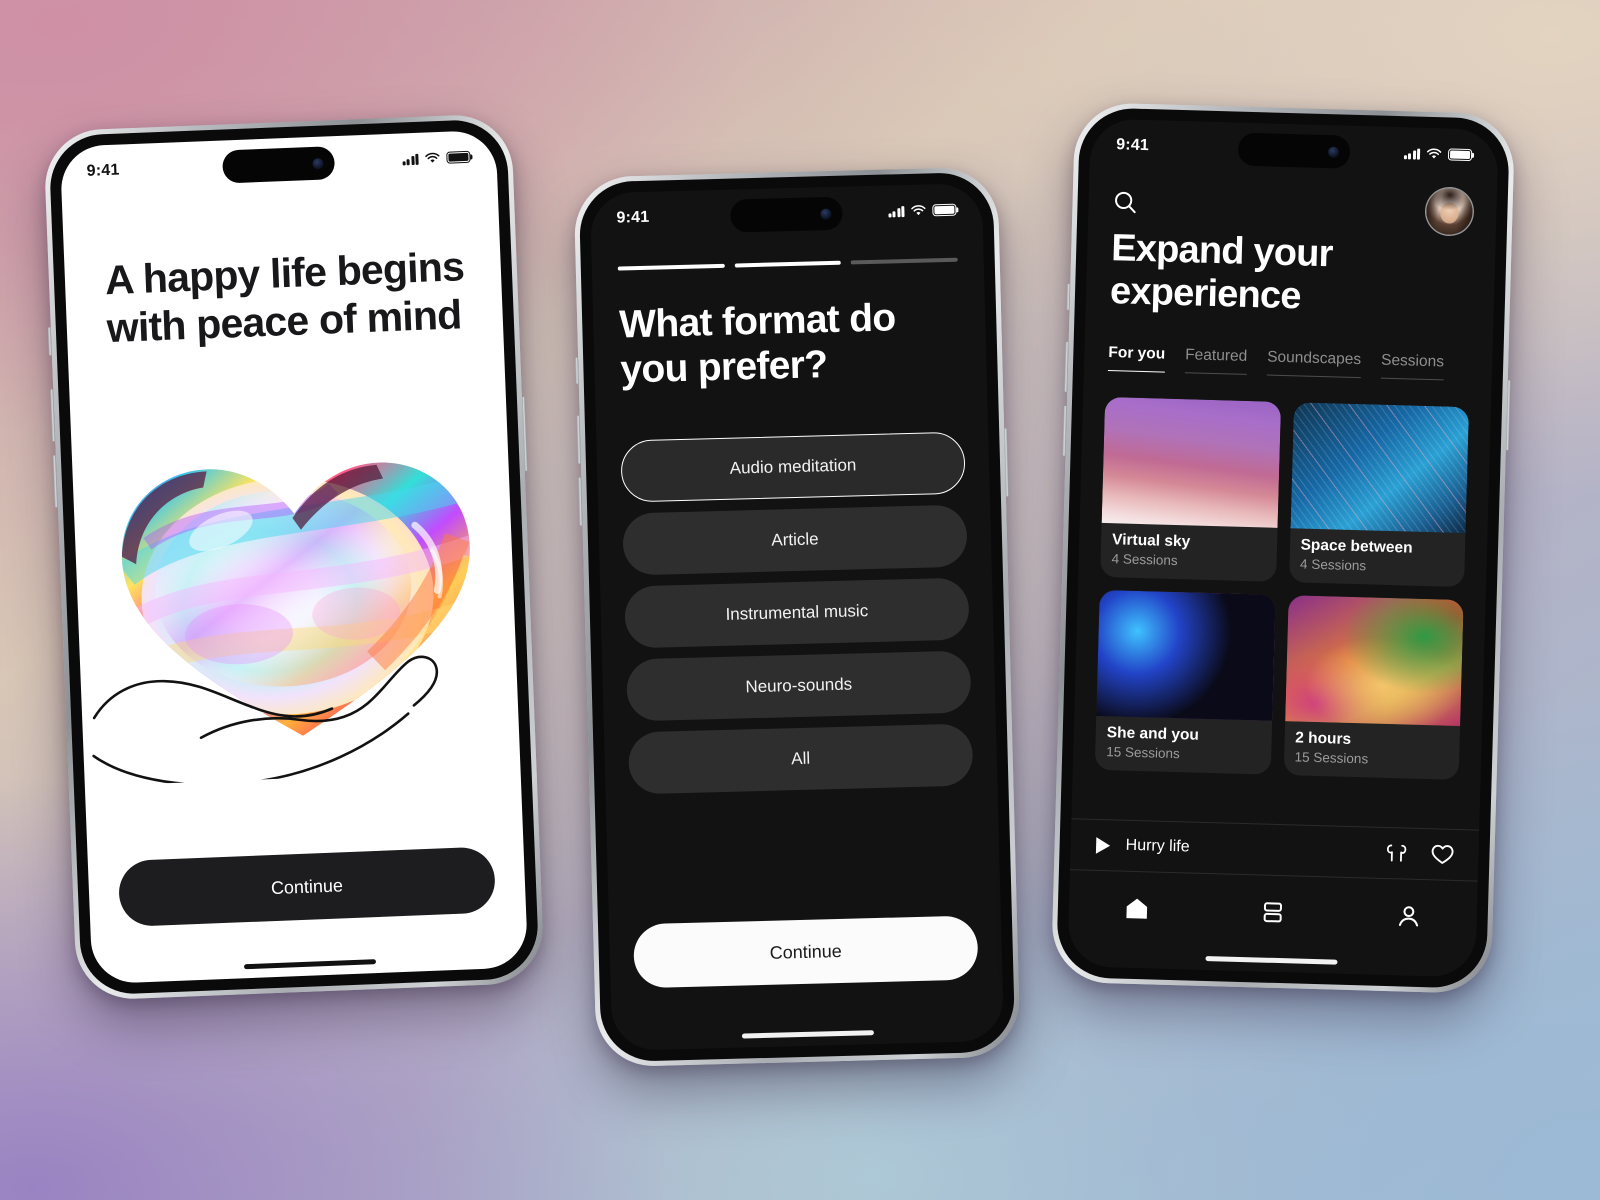  I want to click on nav-profile, so click(1408, 915).